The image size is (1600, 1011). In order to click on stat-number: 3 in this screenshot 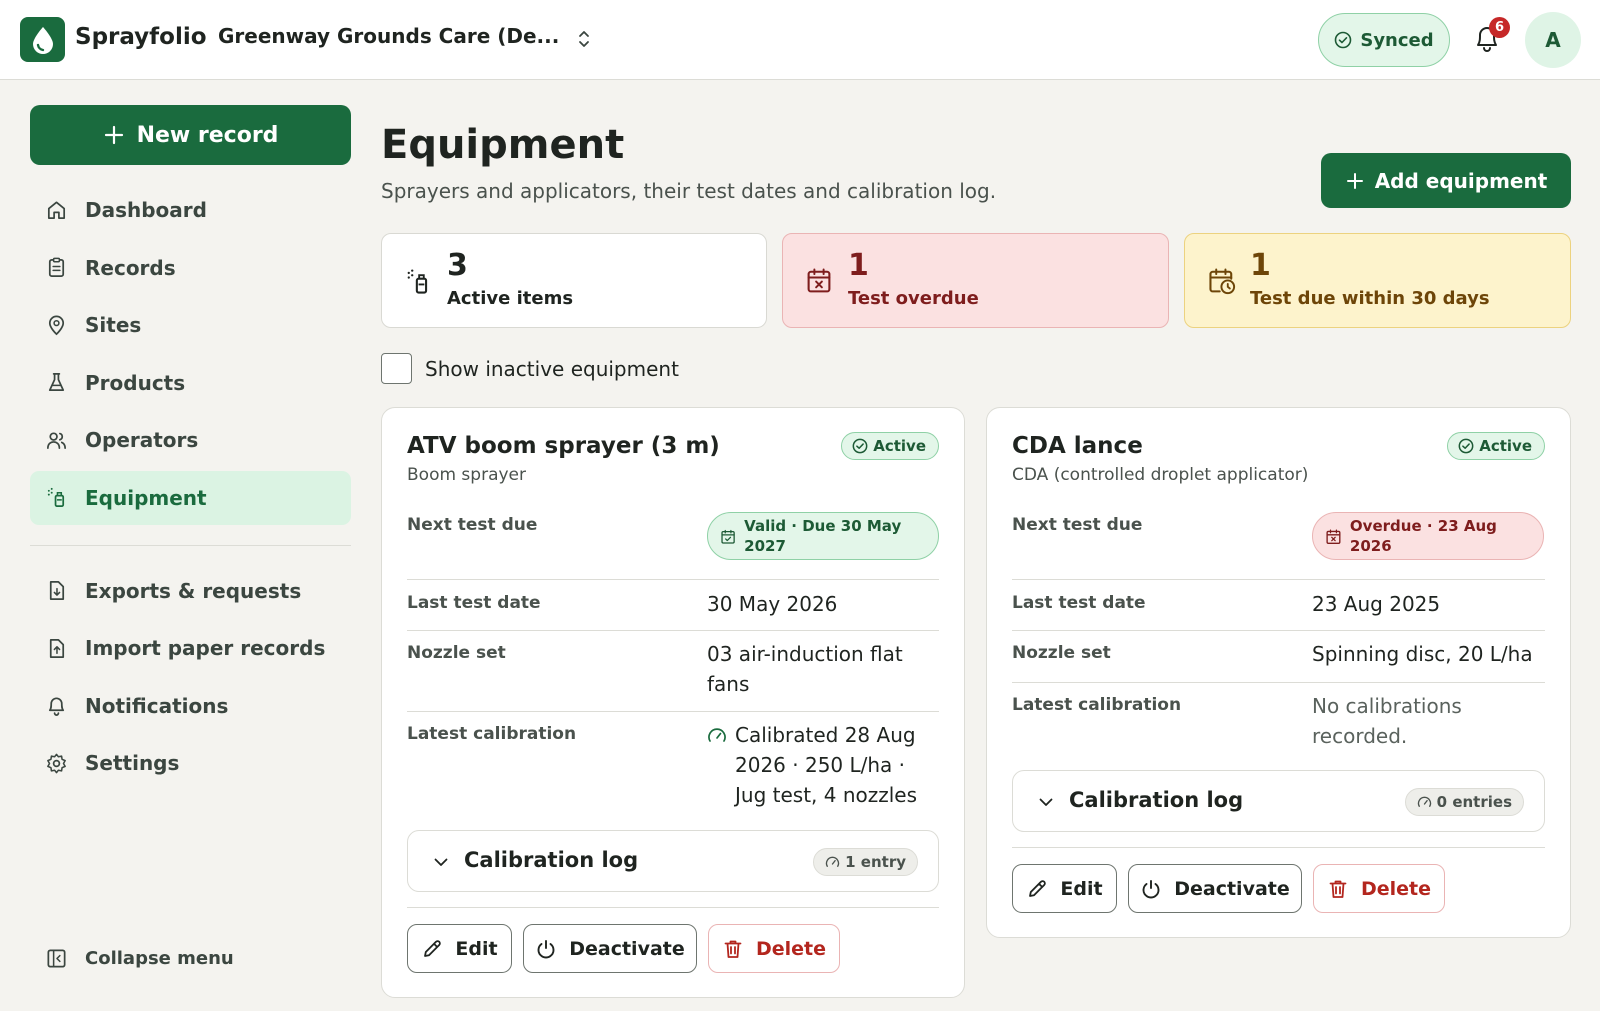, I will do `click(457, 265)`.